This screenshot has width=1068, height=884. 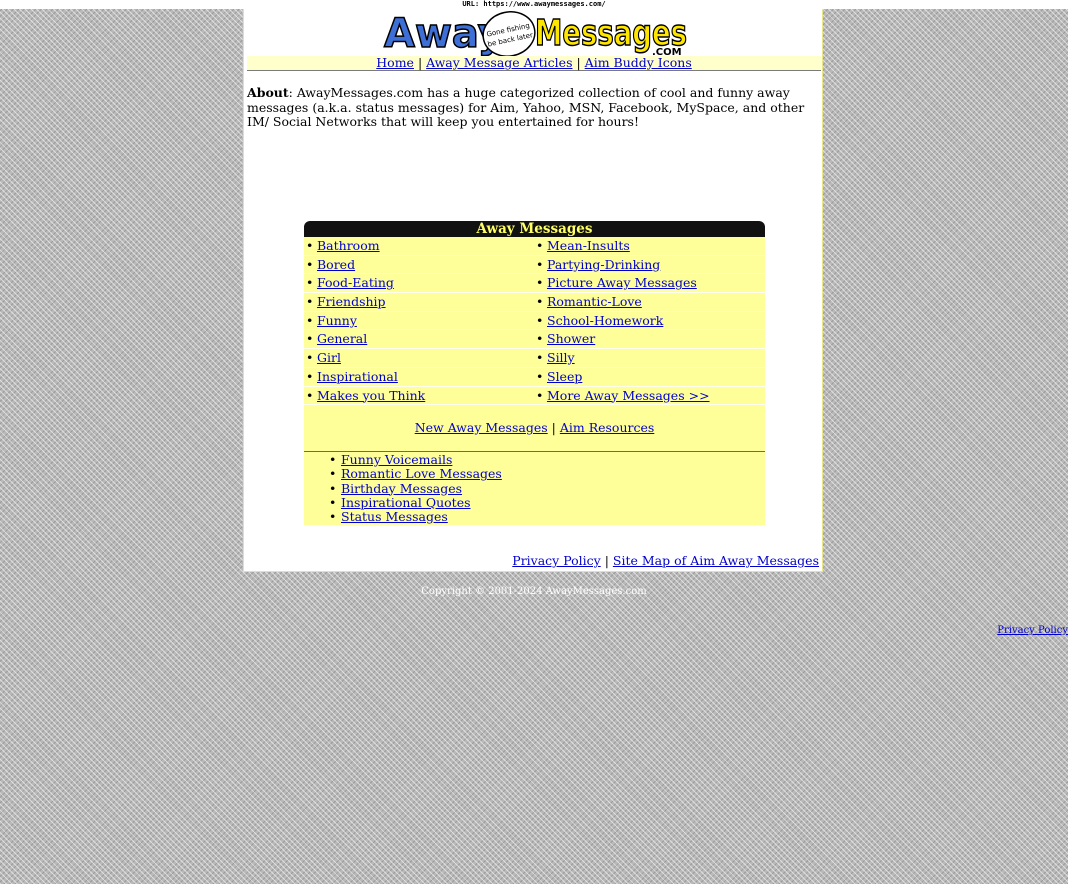 I want to click on category-box-heading: Away Messages, so click(x=534, y=229).